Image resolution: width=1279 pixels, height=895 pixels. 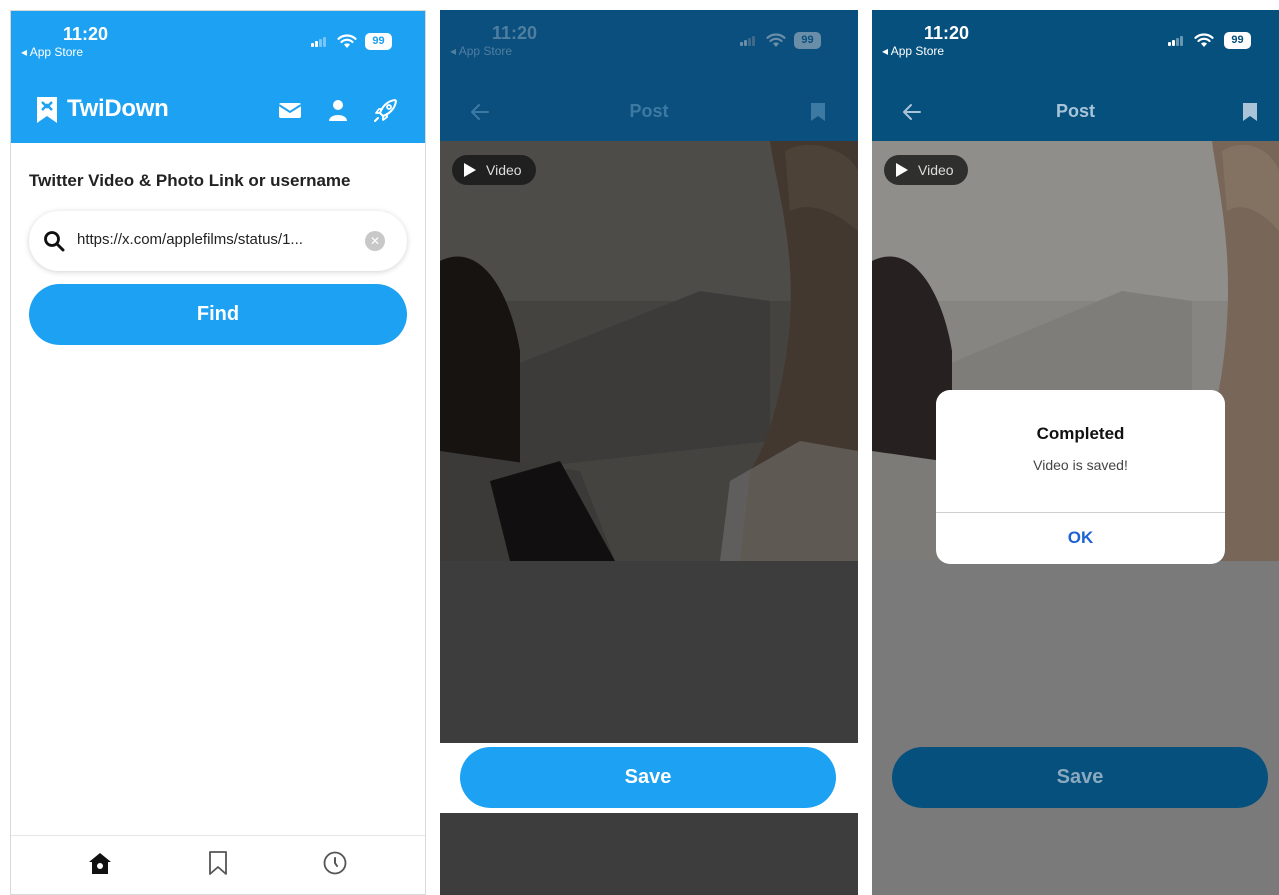 I want to click on clear-icon: ✕, so click(x=375, y=241).